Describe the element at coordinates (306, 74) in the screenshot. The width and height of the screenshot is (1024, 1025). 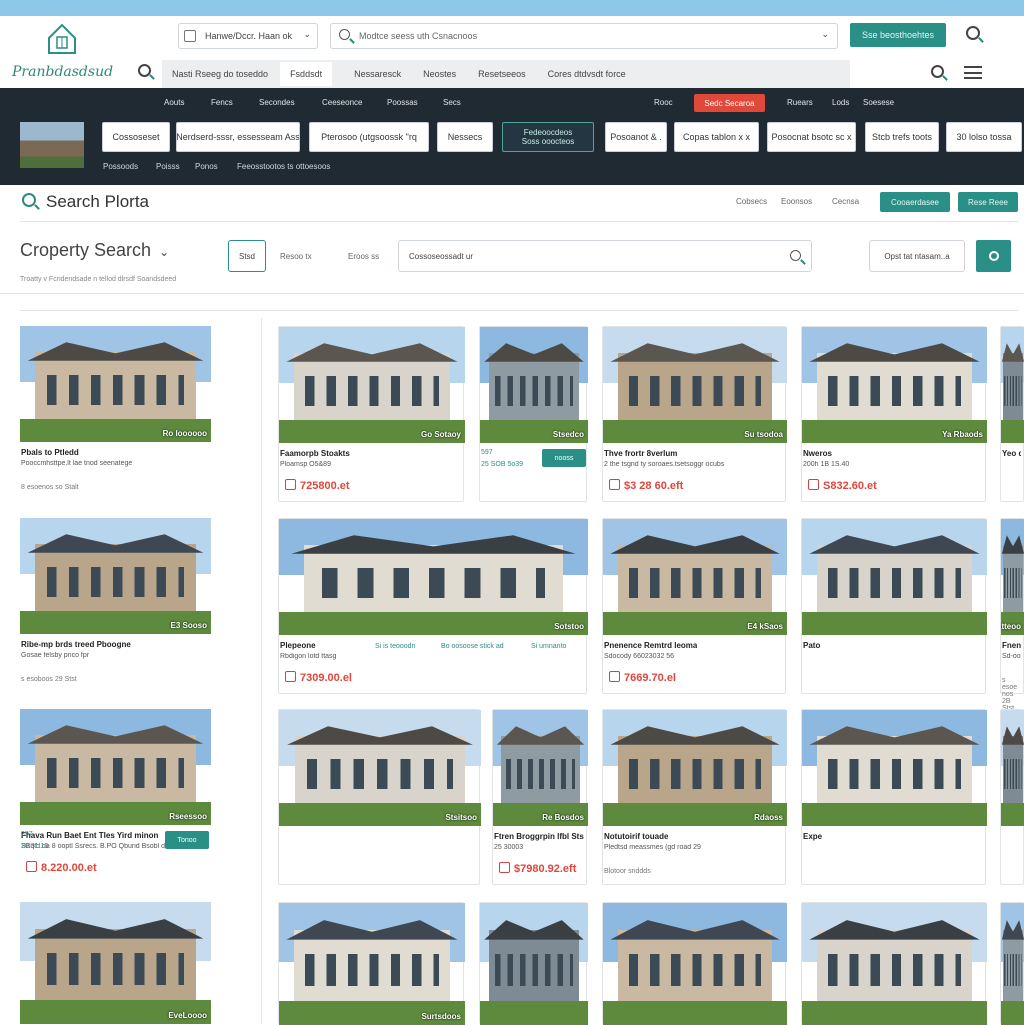
I see `tab-1: Fsddsdt` at that location.